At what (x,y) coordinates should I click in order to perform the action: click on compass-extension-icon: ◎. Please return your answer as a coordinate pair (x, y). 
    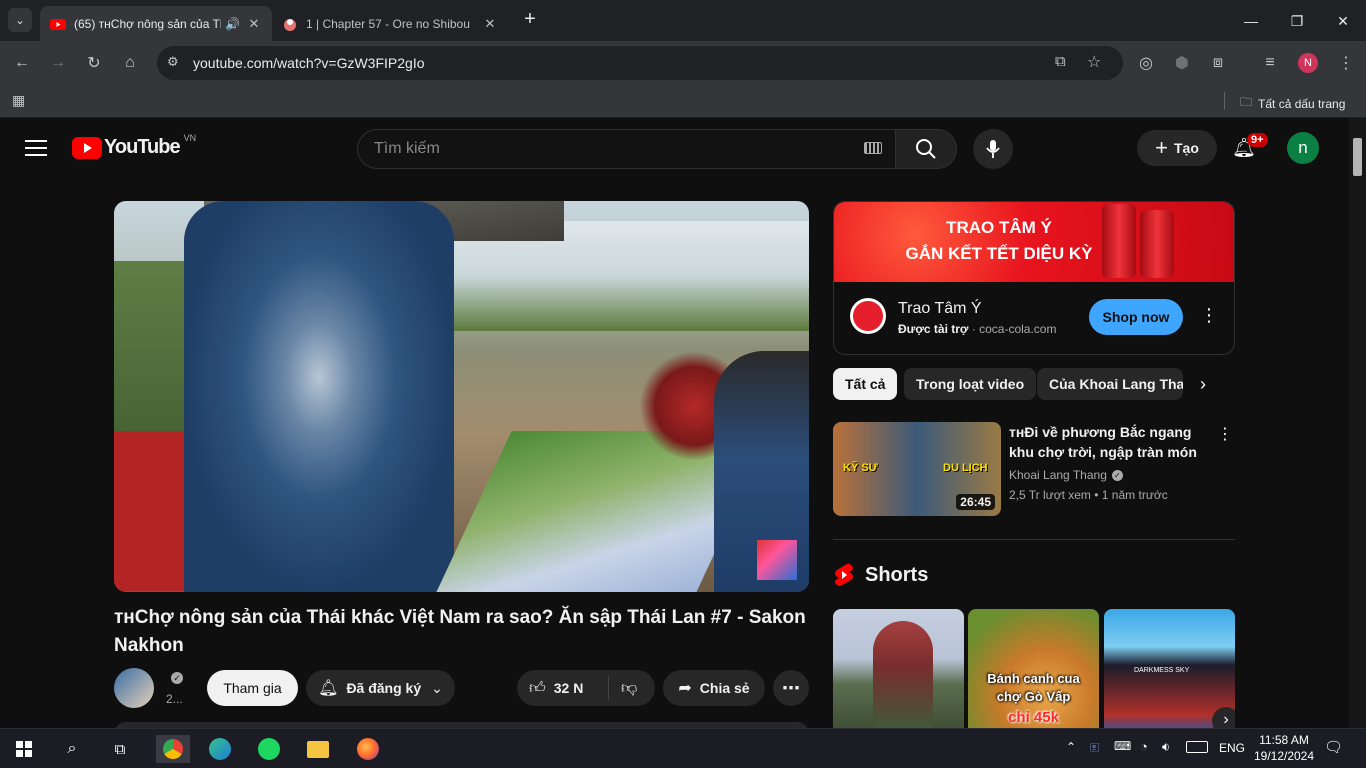
    Looking at the image, I should click on (1146, 63).